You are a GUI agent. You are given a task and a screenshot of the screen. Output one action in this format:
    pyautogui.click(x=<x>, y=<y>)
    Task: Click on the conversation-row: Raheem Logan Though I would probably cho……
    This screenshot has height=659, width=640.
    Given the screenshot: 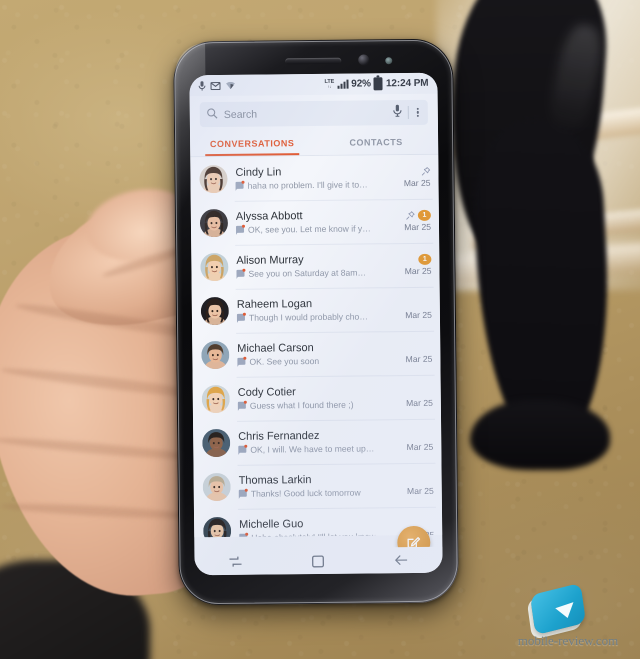 What is the action you would take?
    pyautogui.click(x=316, y=310)
    